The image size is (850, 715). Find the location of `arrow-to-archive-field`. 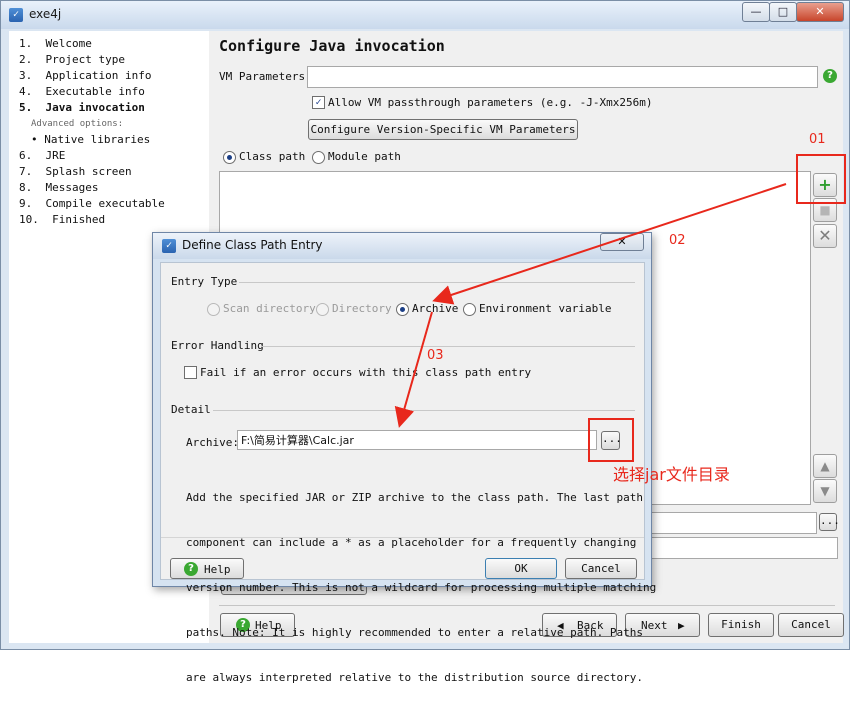

arrow-to-archive-field is located at coordinates (413, 369).